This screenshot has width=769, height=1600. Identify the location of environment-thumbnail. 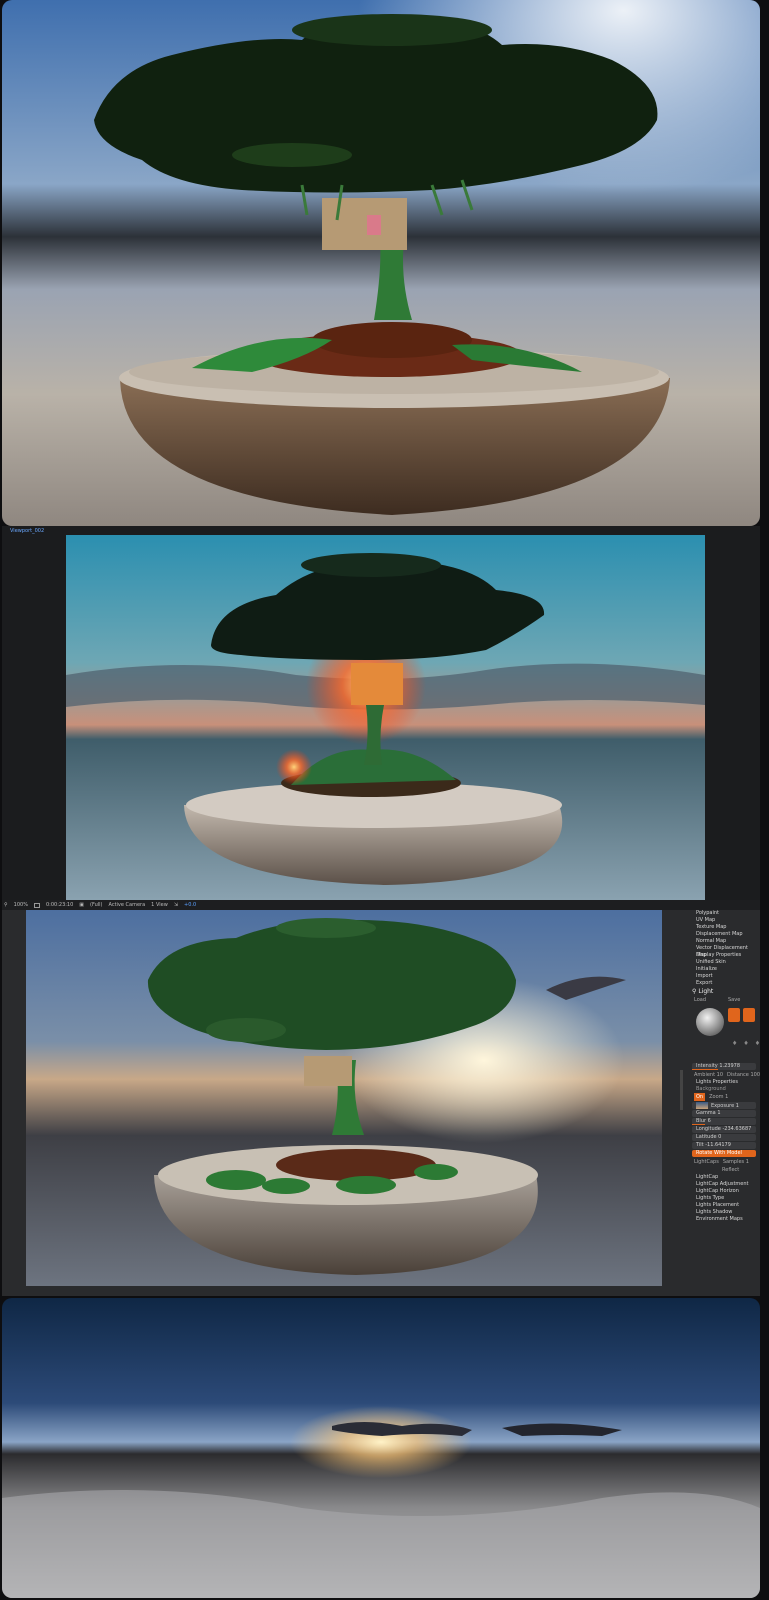
(702, 1105).